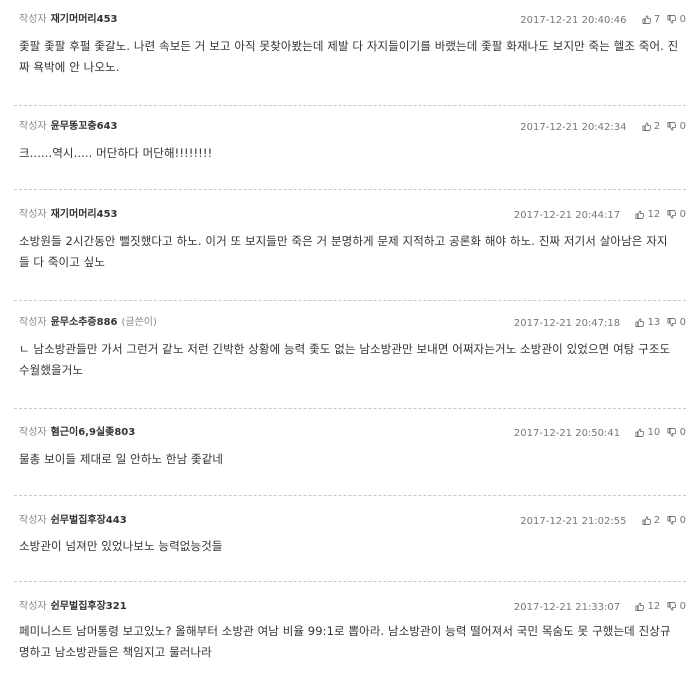  What do you see at coordinates (89, 606) in the screenshot?
I see `author-name: 쉰무벌집후장321` at bounding box center [89, 606].